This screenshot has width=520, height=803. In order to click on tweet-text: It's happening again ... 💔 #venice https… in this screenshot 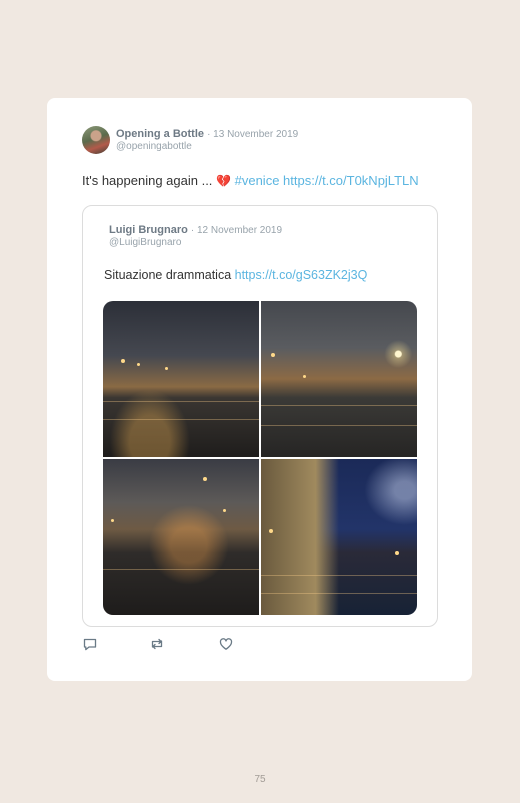, I will do `click(250, 180)`.